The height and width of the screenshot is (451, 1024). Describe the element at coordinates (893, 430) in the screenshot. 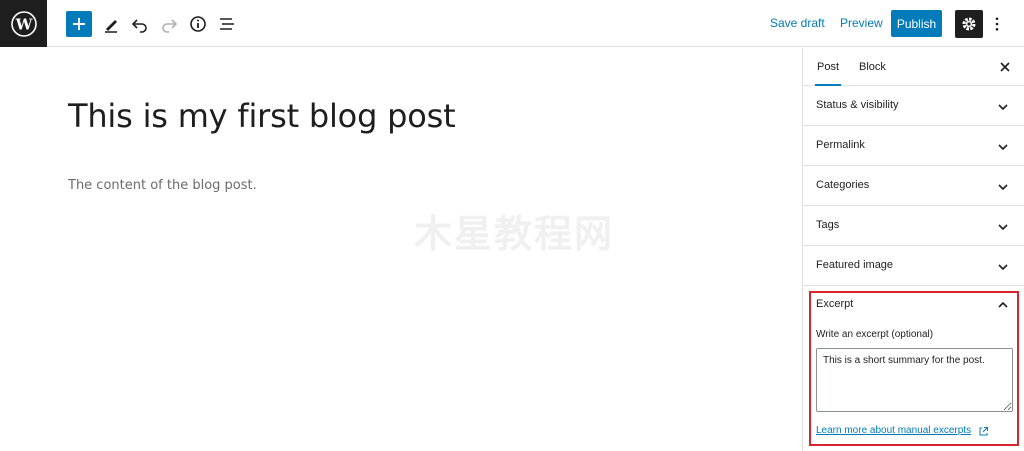

I see `learn-more-excerpts-link: Learn more about manual excerpts` at that location.